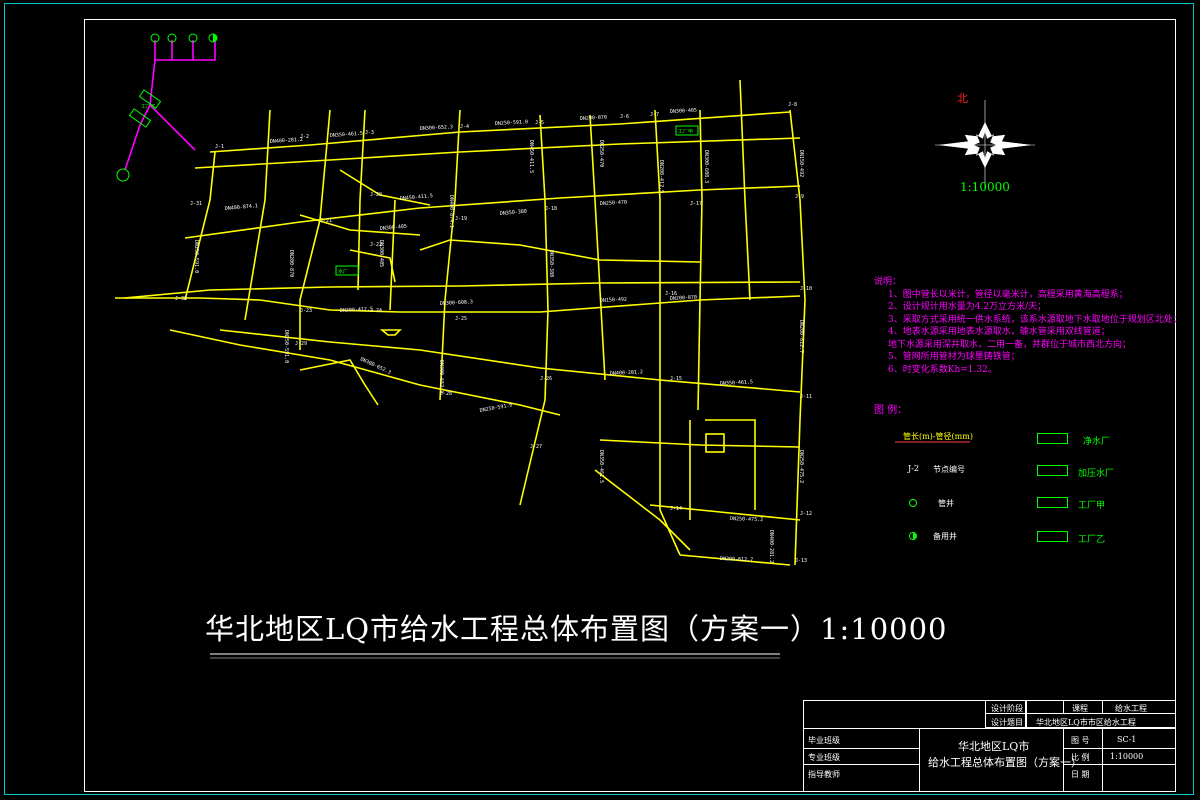 The height and width of the screenshot is (800, 1200). What do you see at coordinates (824, 740) in the screenshot?
I see `tb-left-label: 毕业班级` at bounding box center [824, 740].